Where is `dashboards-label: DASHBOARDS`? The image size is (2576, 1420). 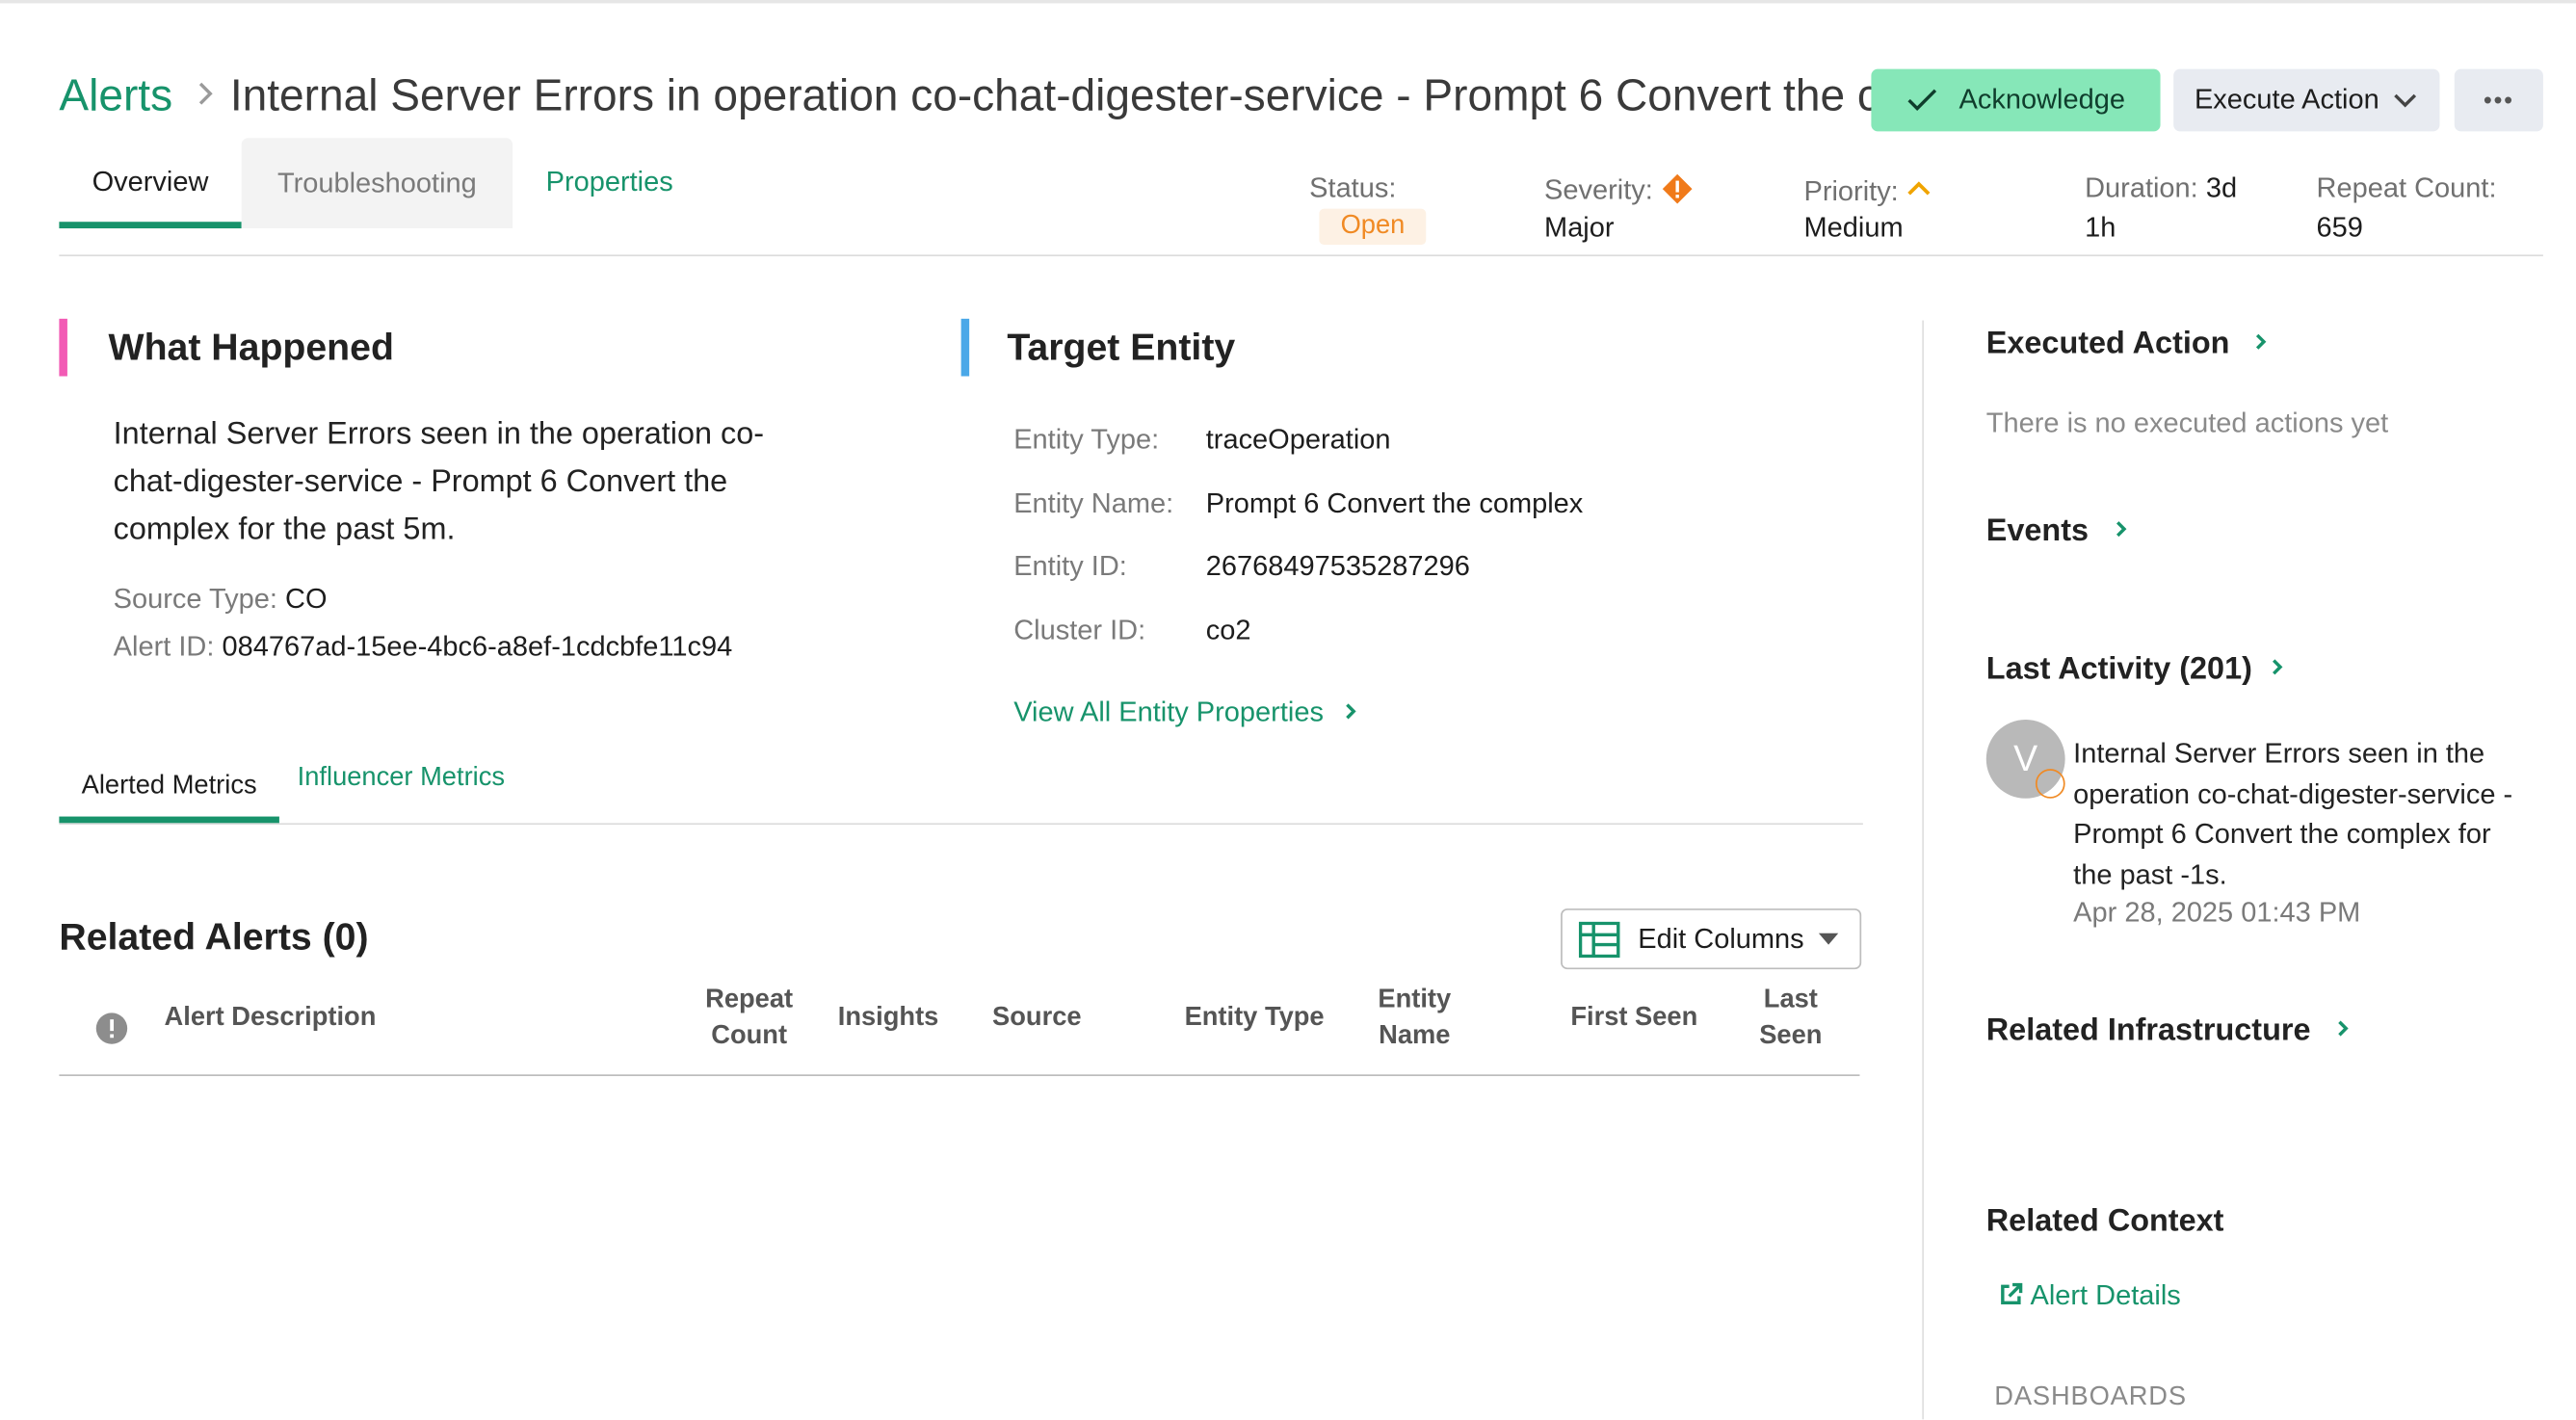
dashboards-label: DASHBOARDS is located at coordinates (2090, 1396).